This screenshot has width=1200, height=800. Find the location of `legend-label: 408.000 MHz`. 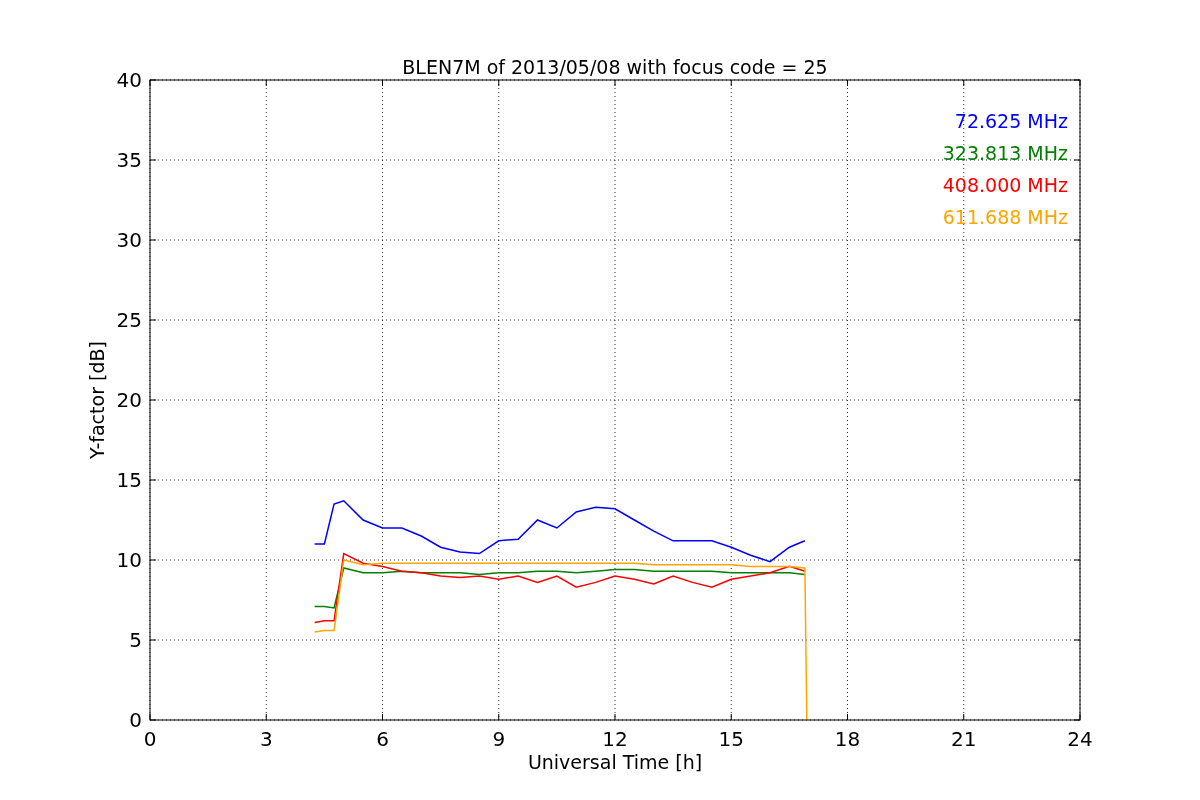

legend-label: 408.000 MHz is located at coordinates (1005, 185).